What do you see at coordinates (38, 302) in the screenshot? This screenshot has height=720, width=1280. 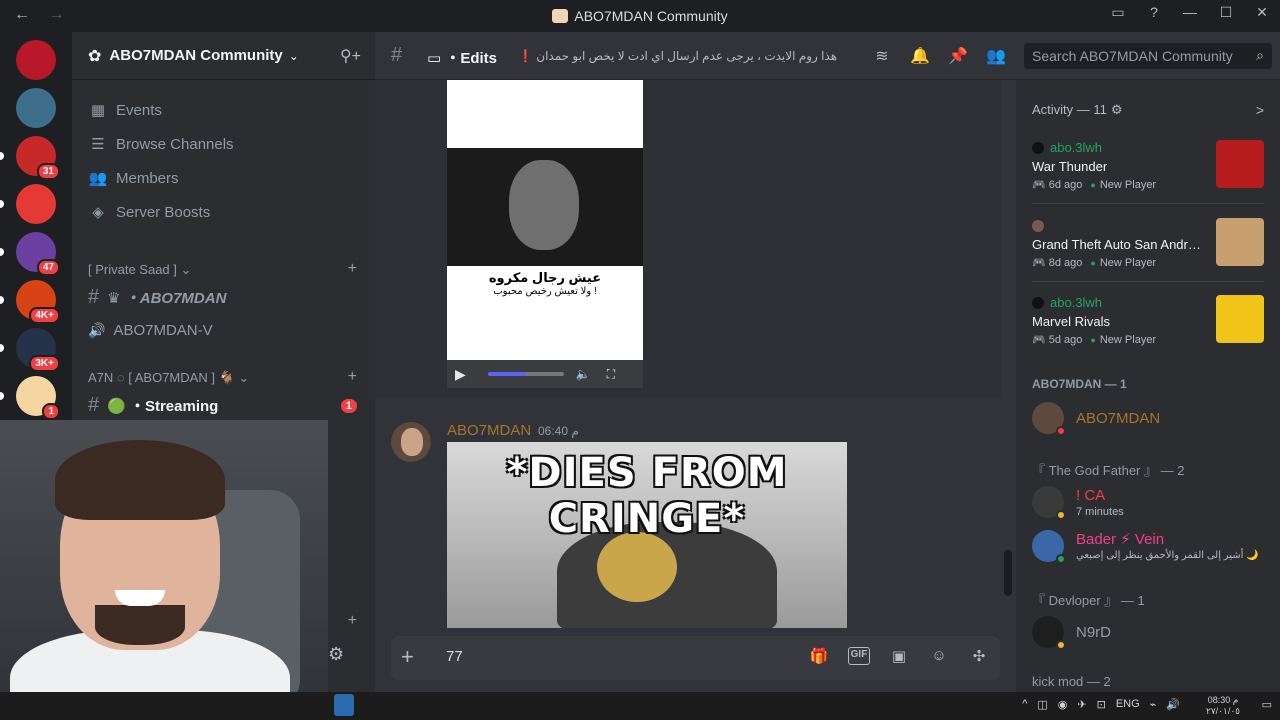 I see `guild-icon: 4K+` at bounding box center [38, 302].